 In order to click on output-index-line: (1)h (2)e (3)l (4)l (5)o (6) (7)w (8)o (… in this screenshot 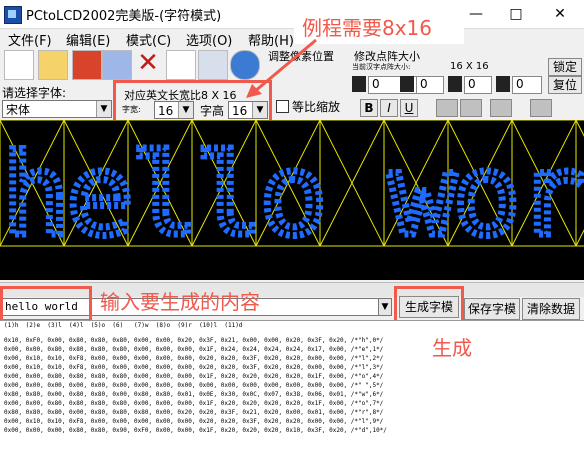, I will do `click(123, 325)`.